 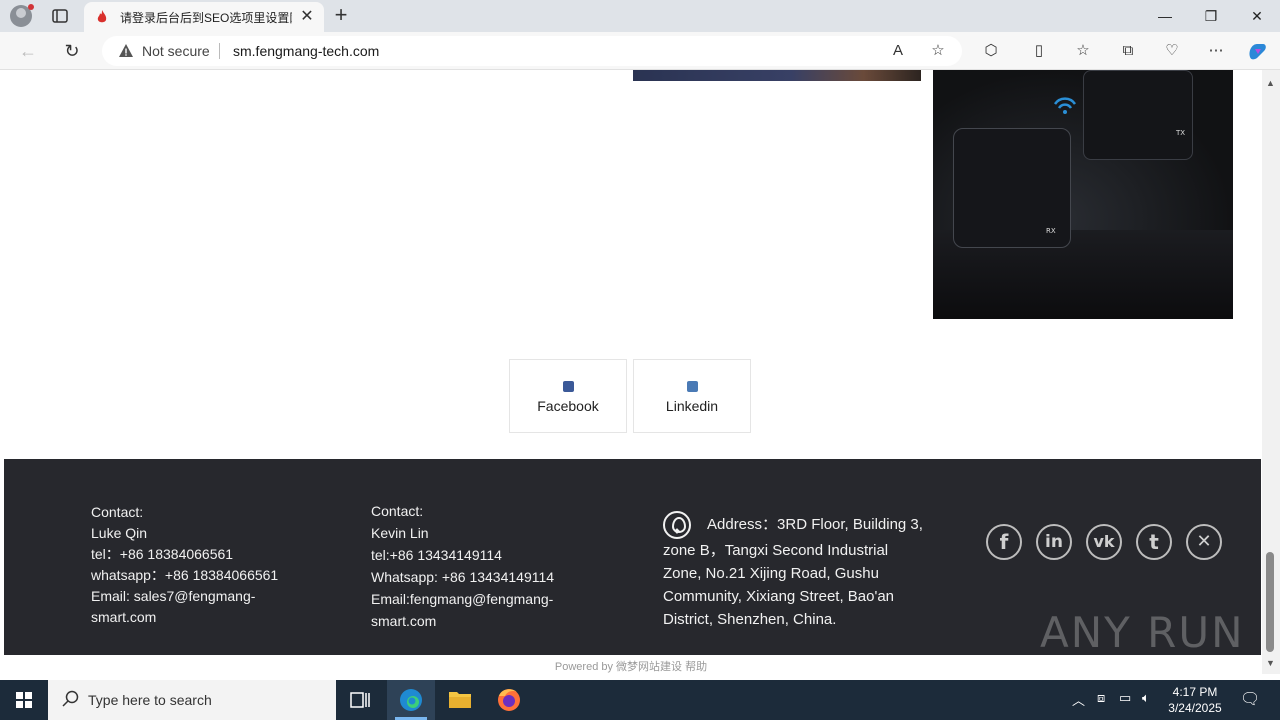 I want to click on contact-whatsapp: whatsapp：+86 18384066561, so click(x=185, y=575).